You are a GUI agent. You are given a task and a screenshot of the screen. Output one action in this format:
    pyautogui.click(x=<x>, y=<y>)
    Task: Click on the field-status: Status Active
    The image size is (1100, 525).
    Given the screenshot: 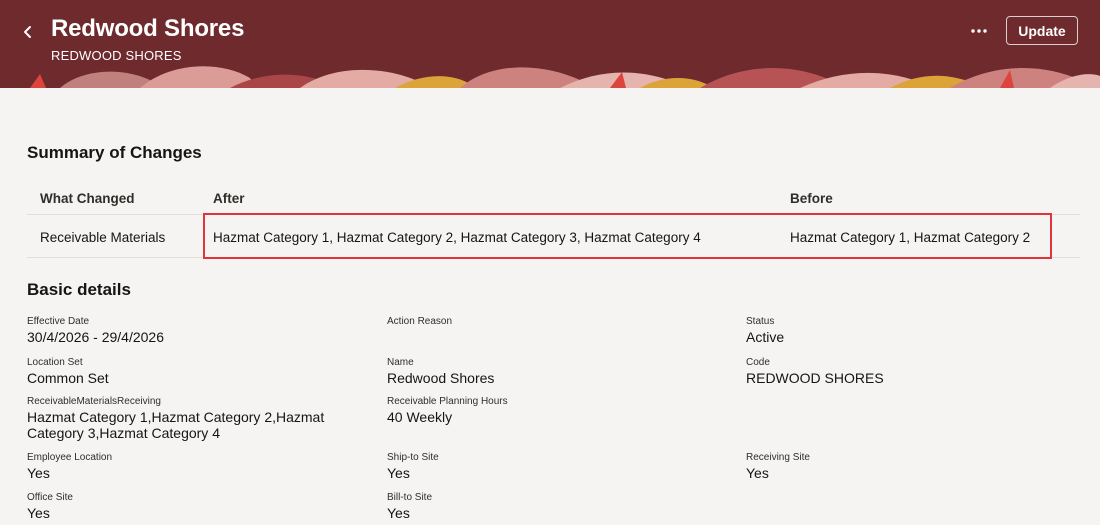 What is the action you would take?
    pyautogui.click(x=918, y=330)
    